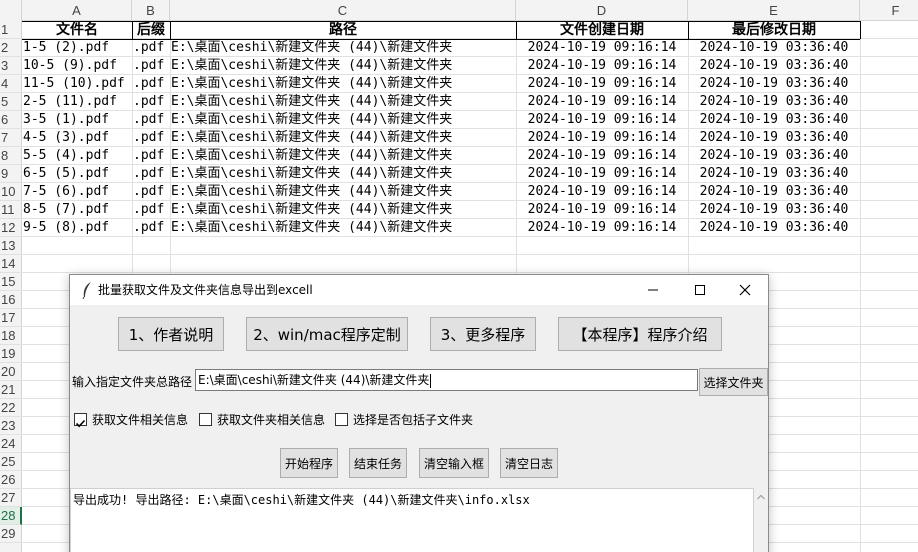  Describe the element at coordinates (343, 10) in the screenshot. I see `column-header-c: C` at that location.